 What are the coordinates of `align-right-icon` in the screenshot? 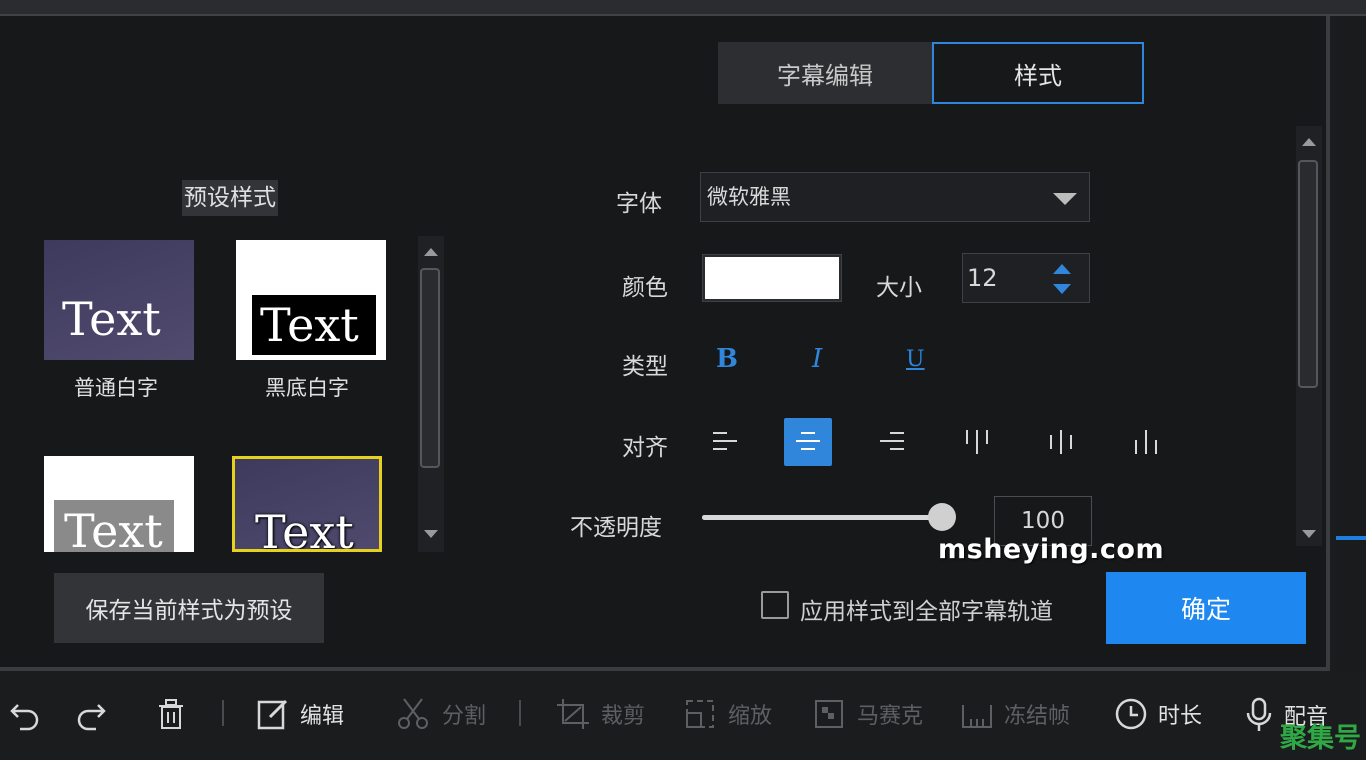 It's located at (892, 442).